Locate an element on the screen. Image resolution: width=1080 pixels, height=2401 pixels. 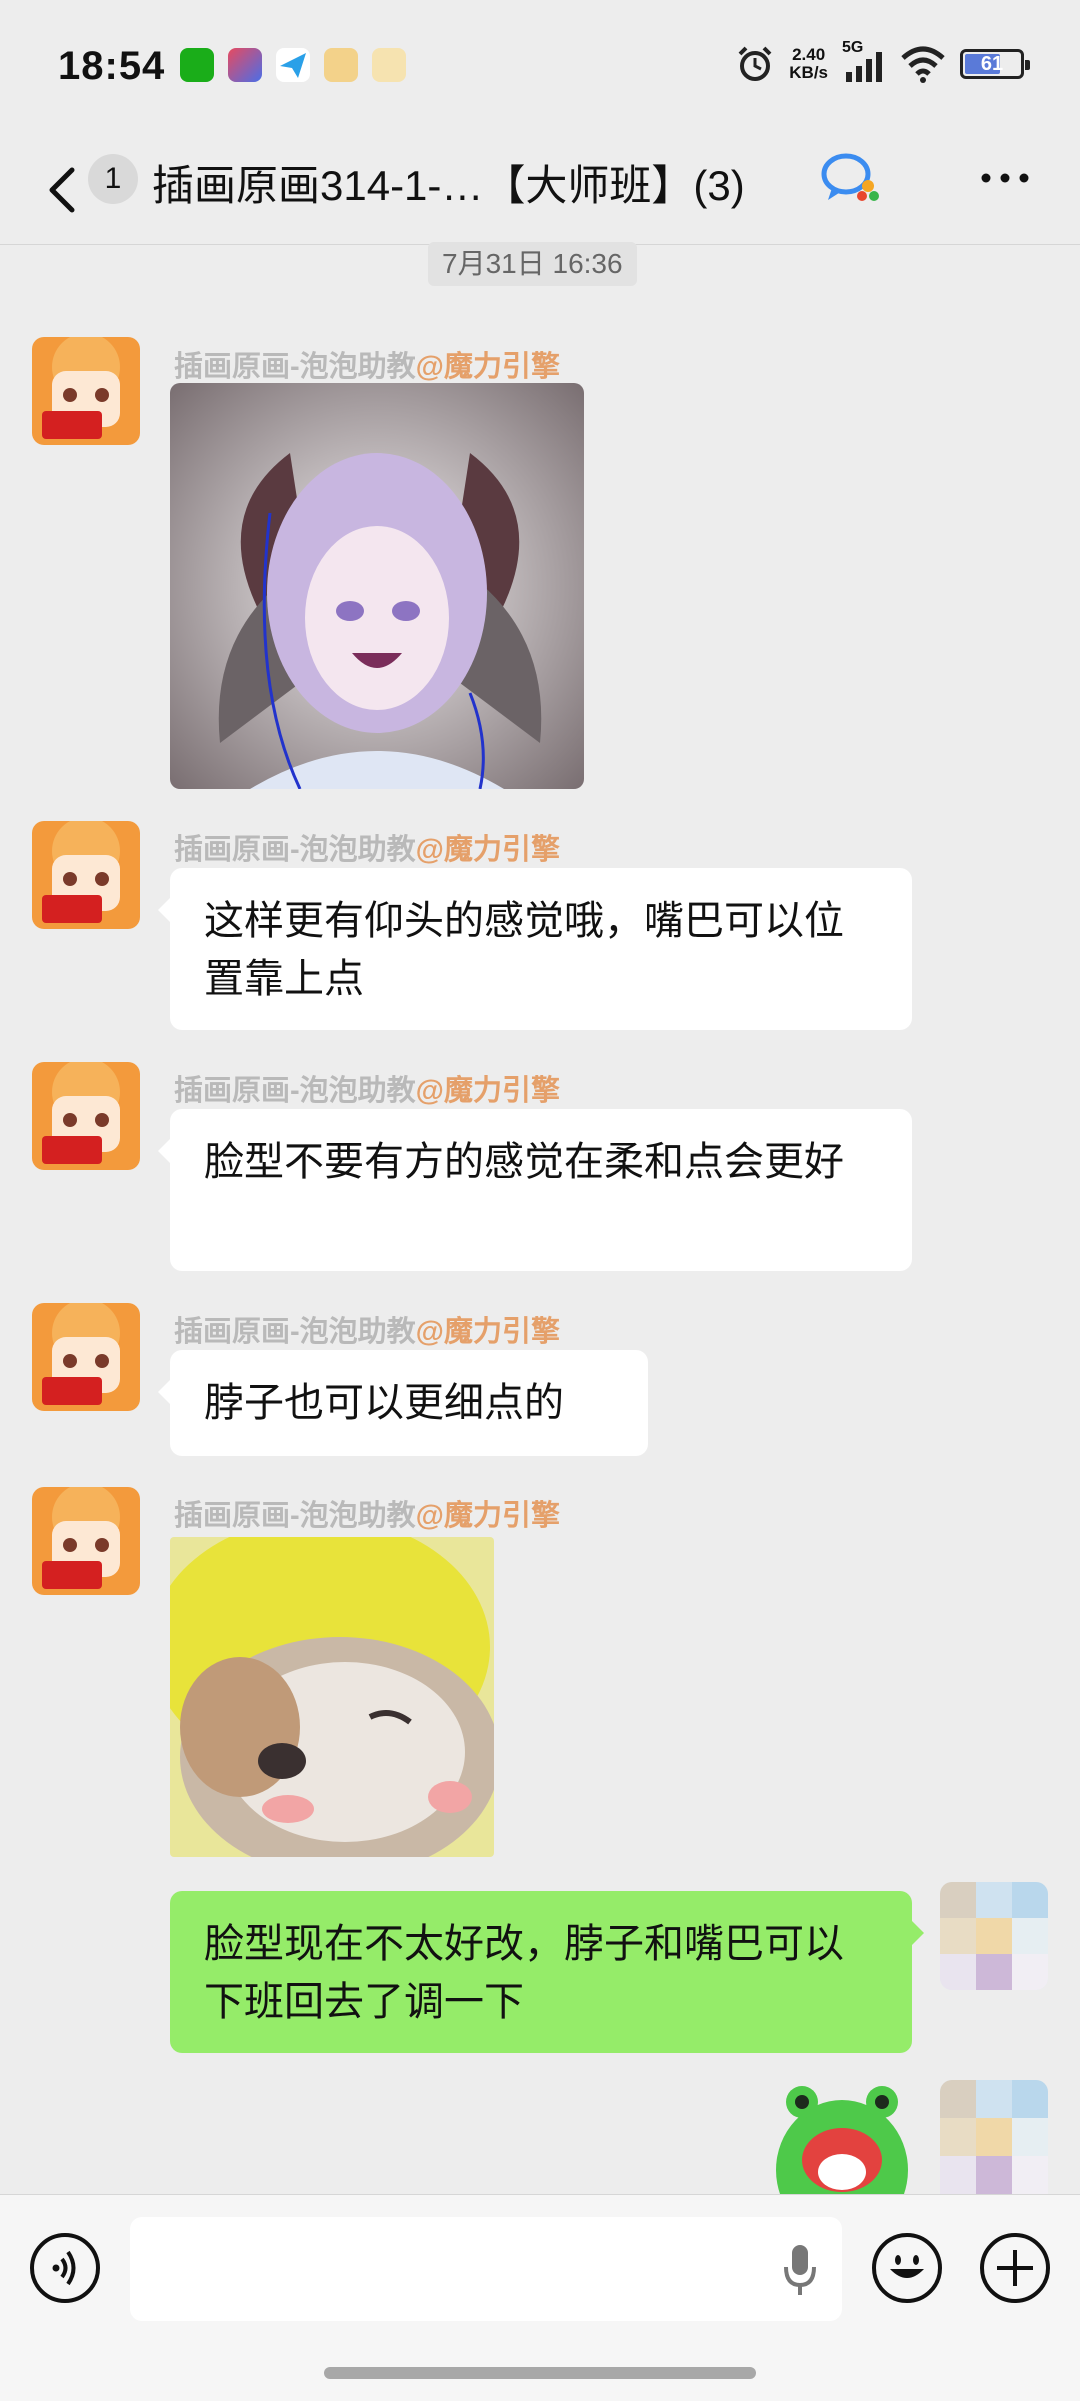
message-bubble: 脖子也可以更细点的 is located at coordinates (403, 1403).